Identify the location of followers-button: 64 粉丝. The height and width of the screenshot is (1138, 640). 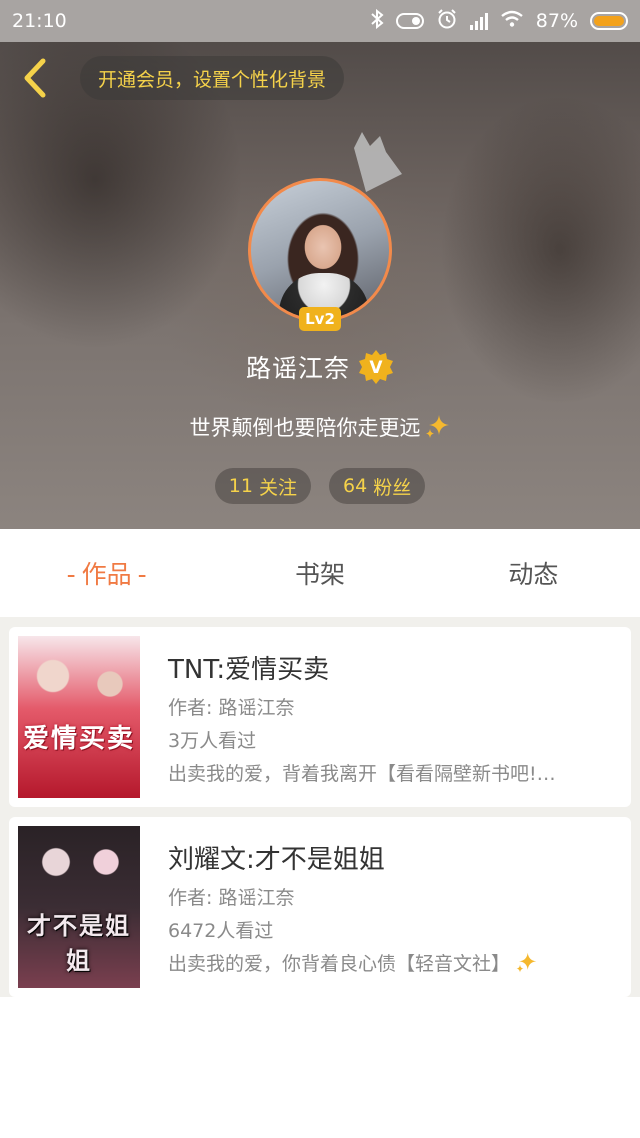
(377, 486).